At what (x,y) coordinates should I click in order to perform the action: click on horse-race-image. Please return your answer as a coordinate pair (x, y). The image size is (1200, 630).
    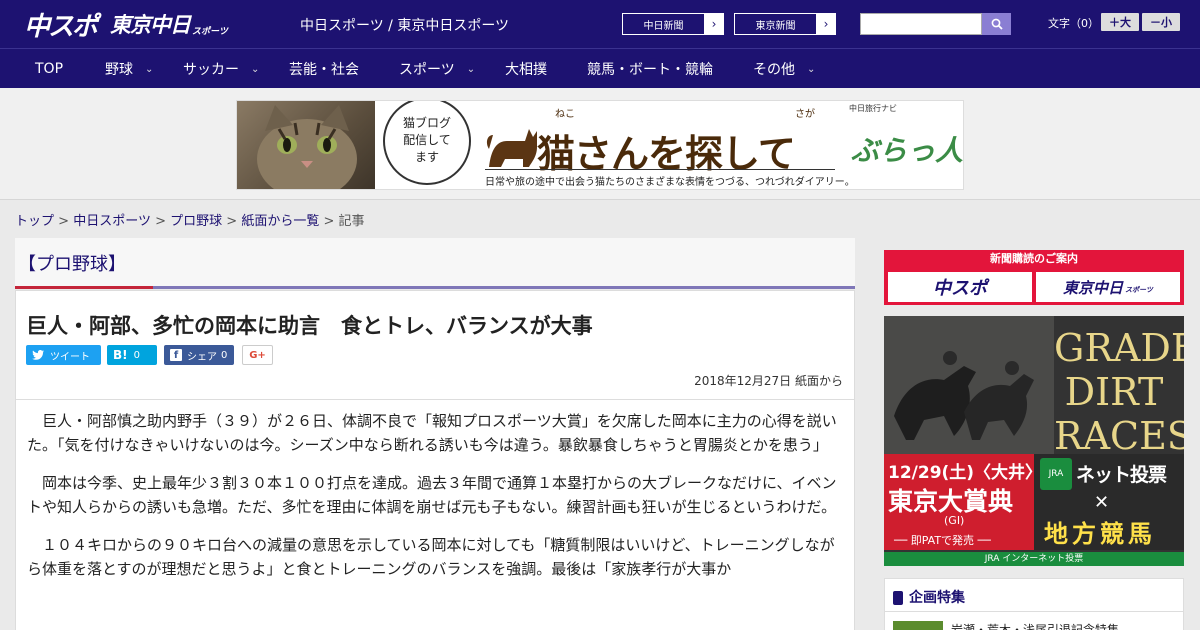
    Looking at the image, I should click on (969, 385).